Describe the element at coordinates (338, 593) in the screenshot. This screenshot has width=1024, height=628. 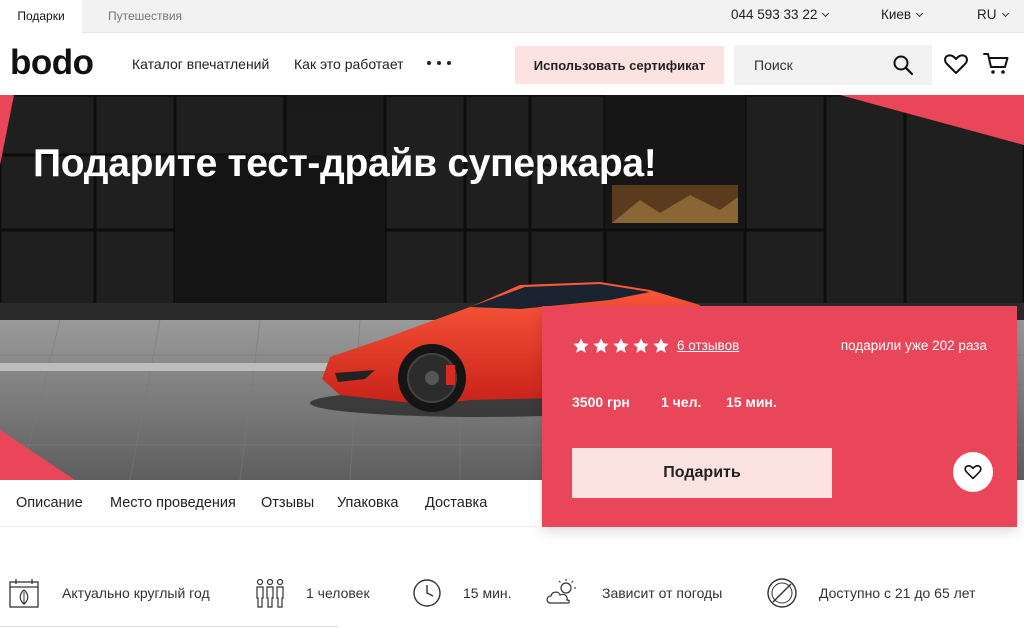
I see `feature-people: 1 человек` at that location.